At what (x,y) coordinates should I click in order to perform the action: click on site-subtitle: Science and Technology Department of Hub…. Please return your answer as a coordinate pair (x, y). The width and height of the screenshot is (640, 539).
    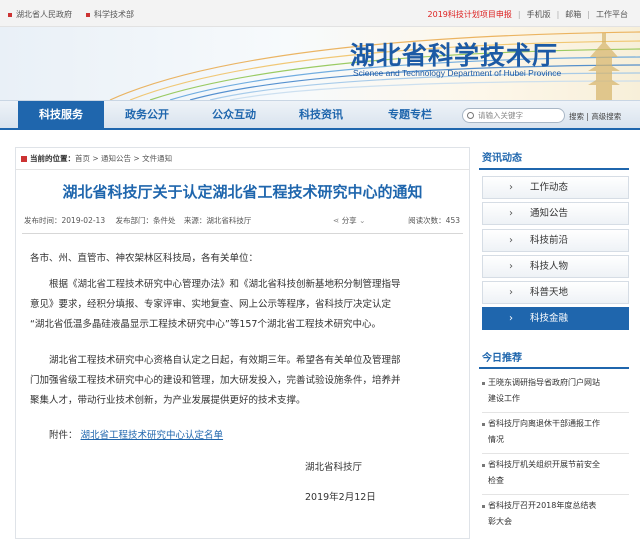
    Looking at the image, I should click on (457, 73).